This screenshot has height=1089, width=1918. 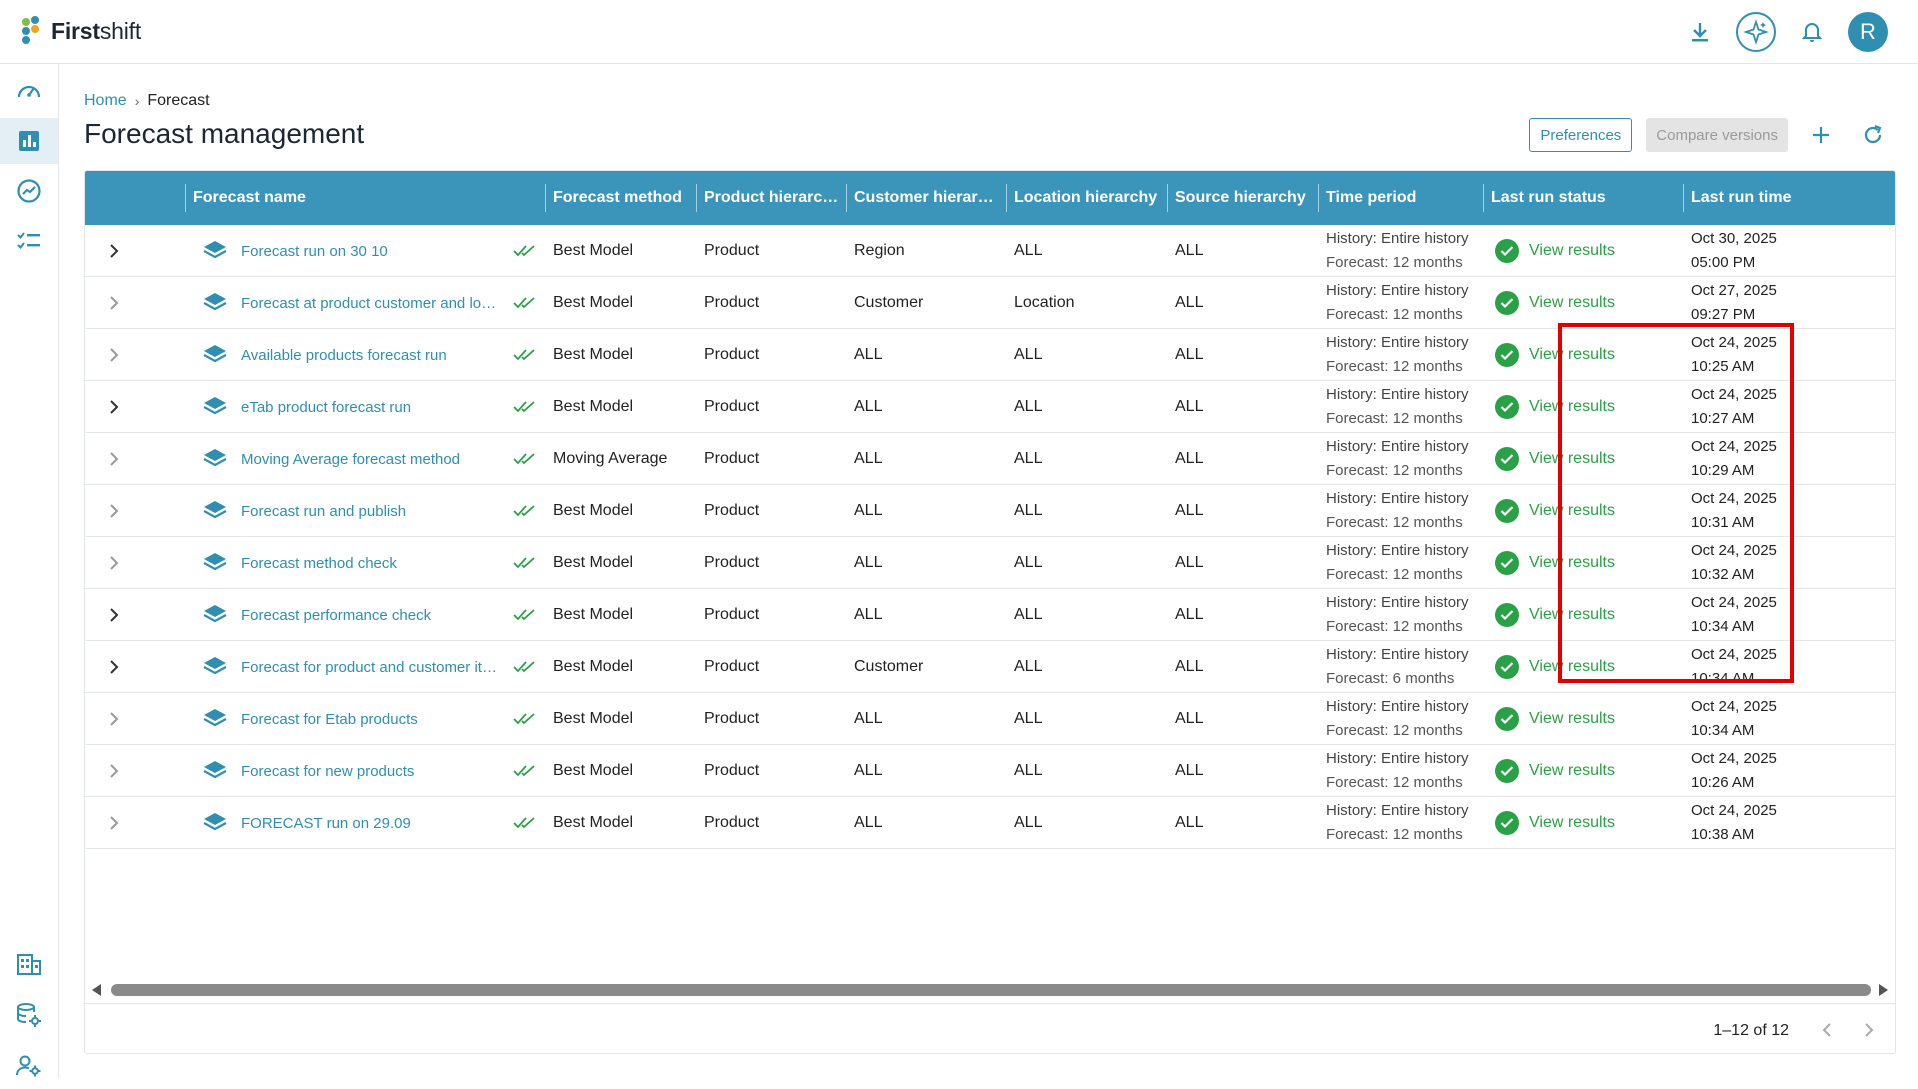 What do you see at coordinates (105, 101) in the screenshot?
I see `breadcrumb-home: Home` at bounding box center [105, 101].